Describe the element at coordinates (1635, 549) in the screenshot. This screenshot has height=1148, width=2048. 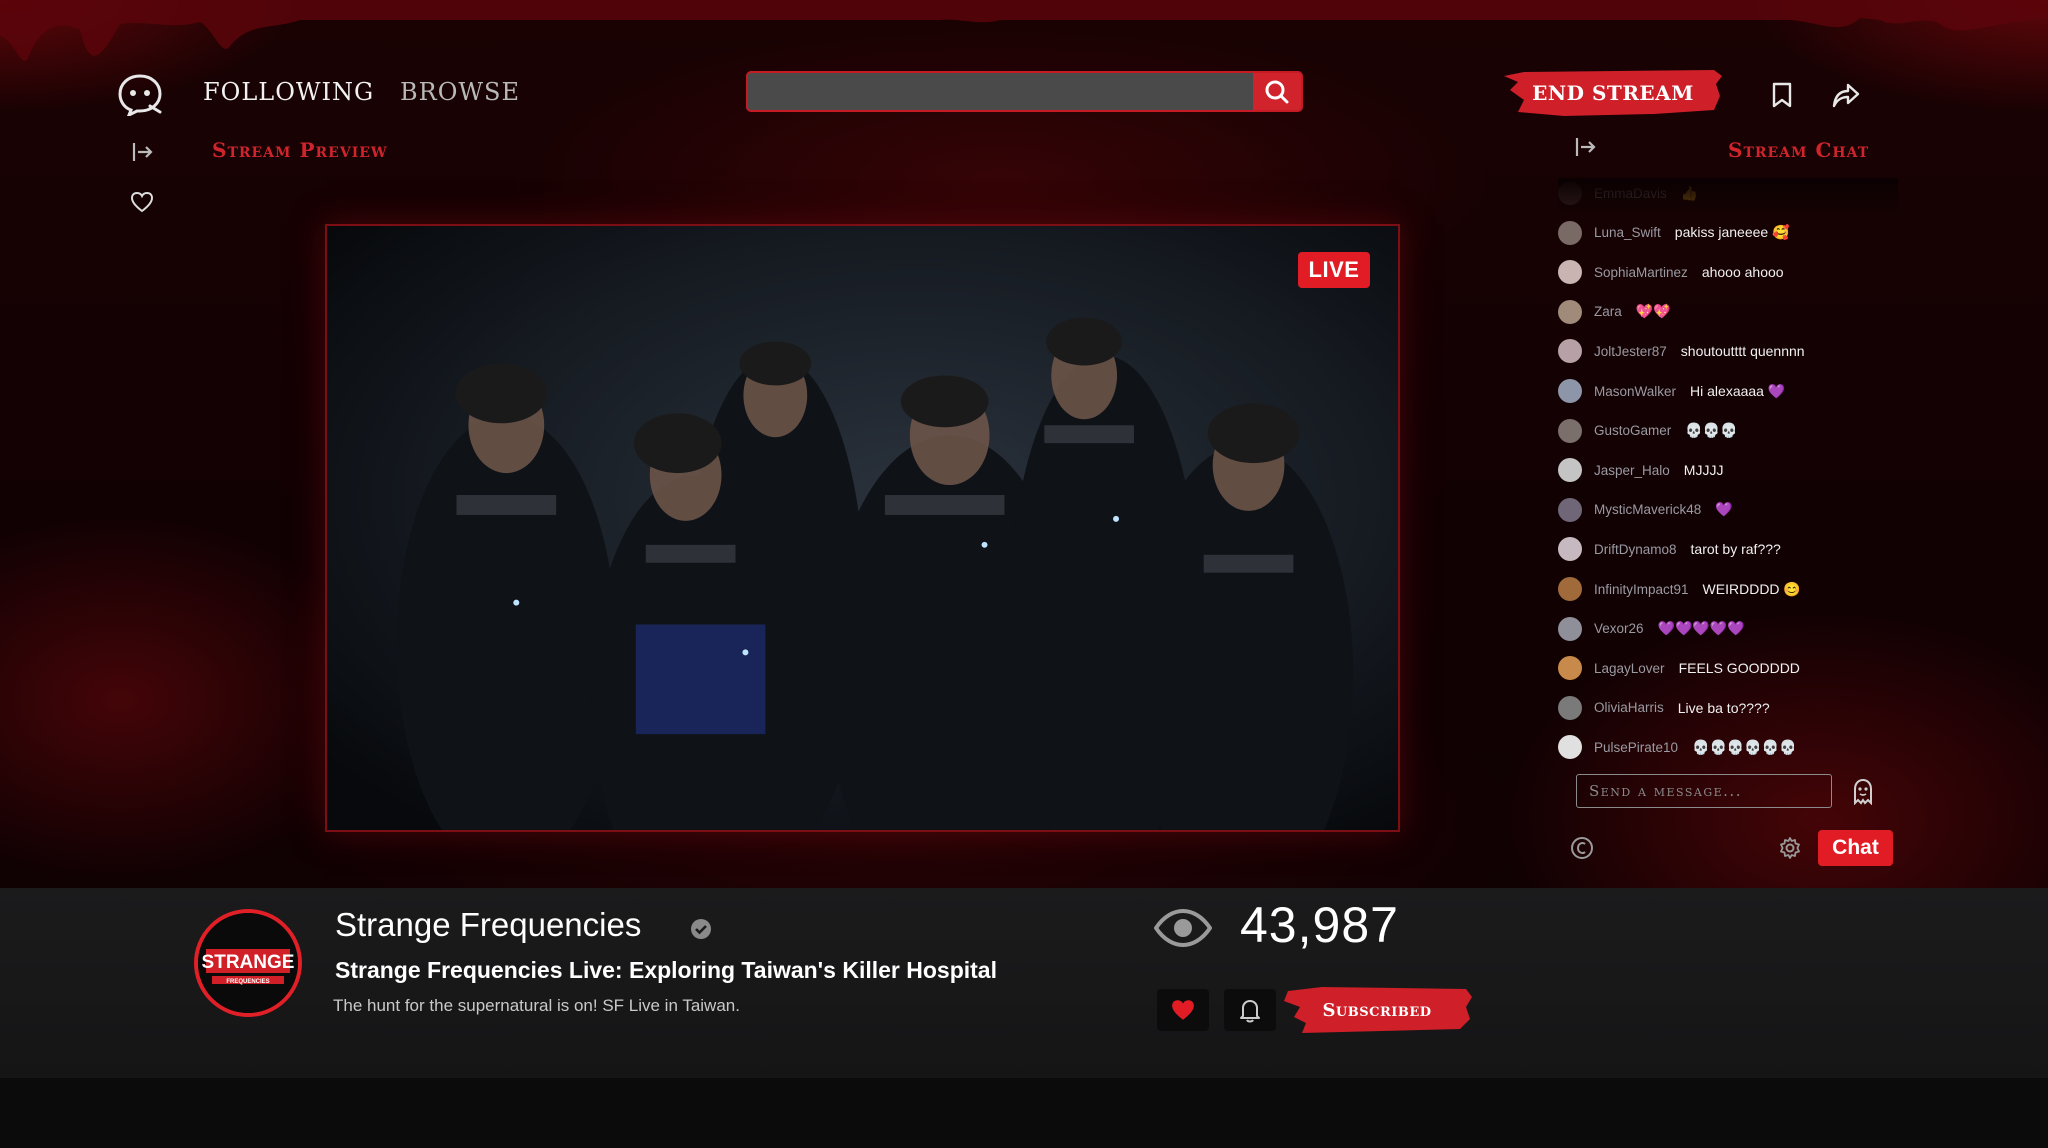
I see `chat-username: DriftDynamo8` at that location.